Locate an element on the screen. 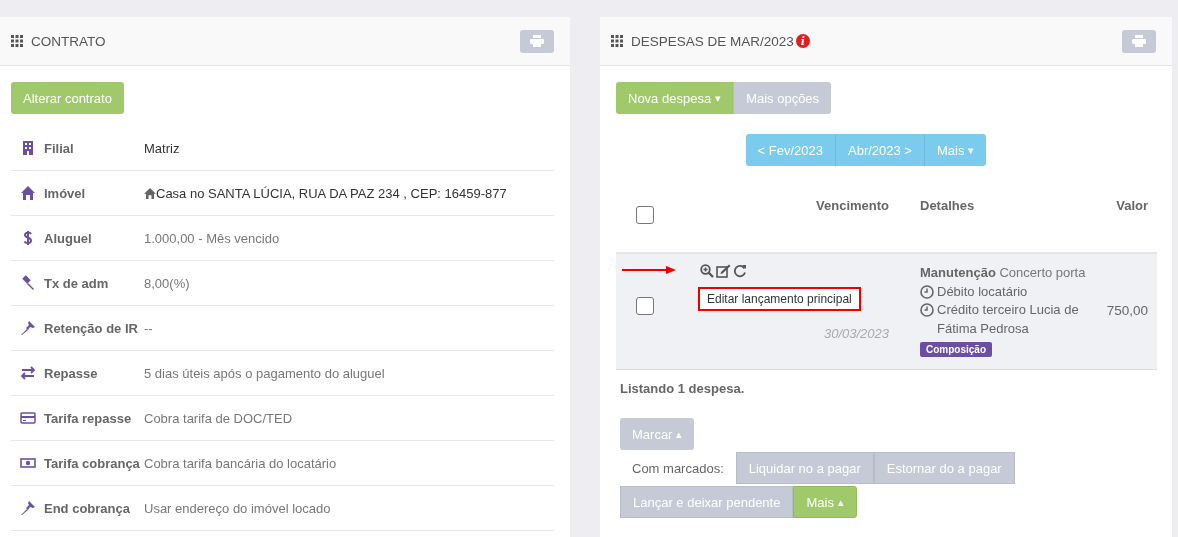 The height and width of the screenshot is (537, 1178). field-value: Casa no SANTA LÚCIA, RUA DA PAZ 234 , CEP: 16459-877 is located at coordinates (331, 193).